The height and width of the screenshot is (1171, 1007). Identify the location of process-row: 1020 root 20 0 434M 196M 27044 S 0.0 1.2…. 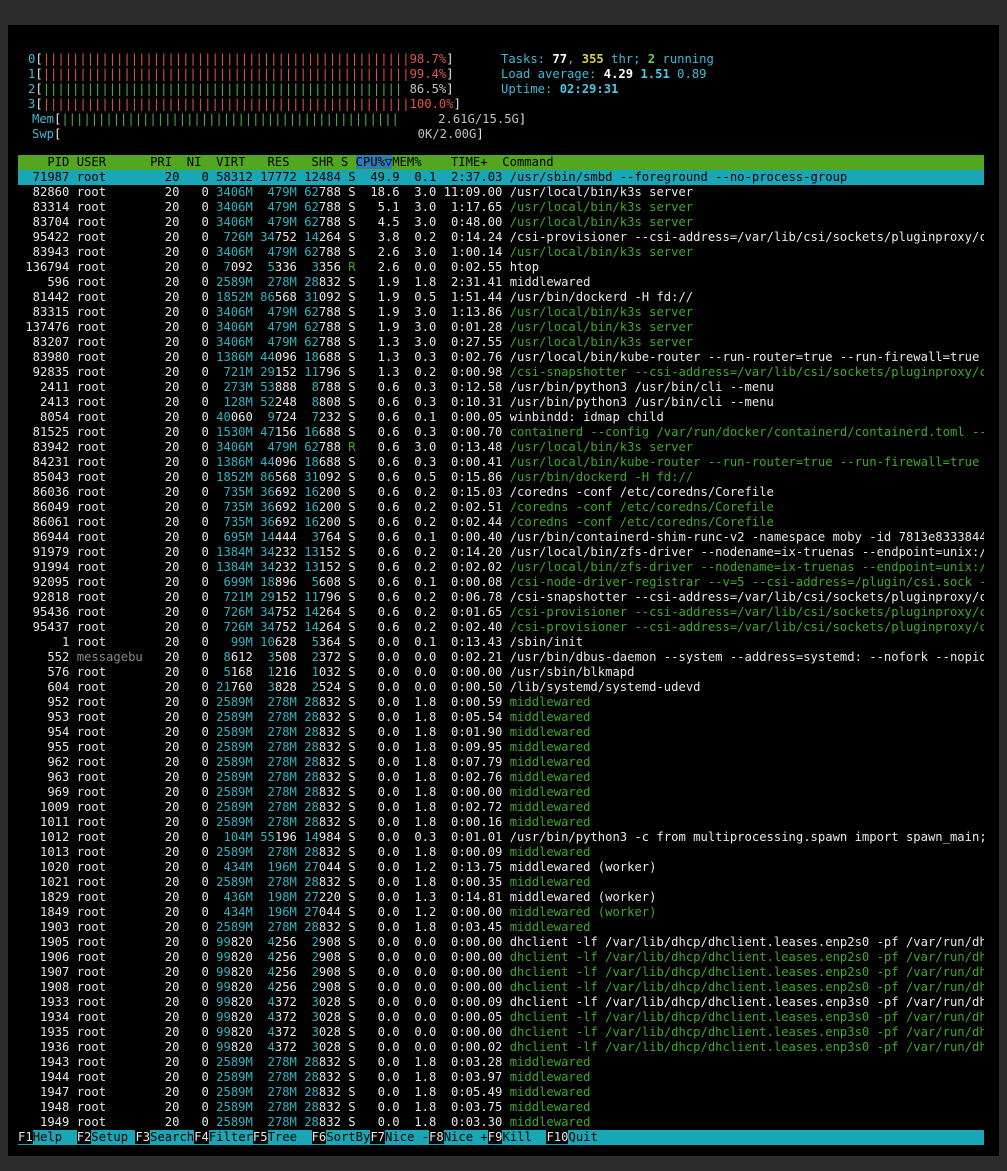
(501, 867).